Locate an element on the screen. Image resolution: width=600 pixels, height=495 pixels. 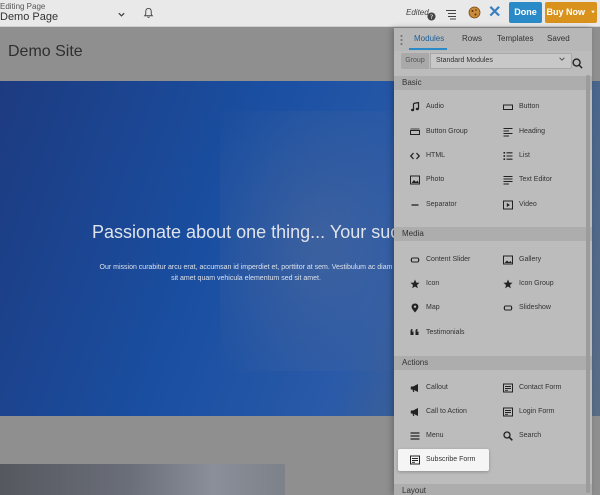
code-icon is located at coordinates (415, 156).